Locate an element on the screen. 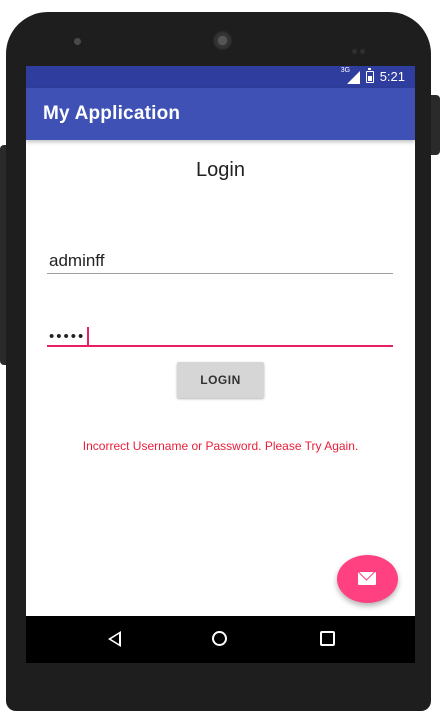 The image size is (442, 711). login-button: LOGIN is located at coordinates (220, 380).